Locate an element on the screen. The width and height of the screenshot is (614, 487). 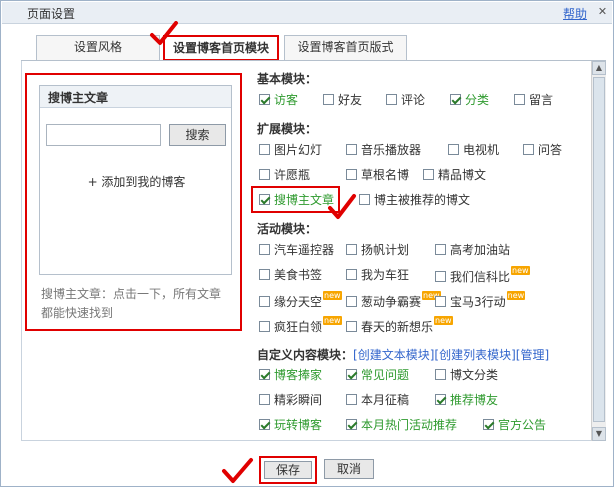
module-wishing-bottle: 许愿瓶 is located at coordinates (284, 175).